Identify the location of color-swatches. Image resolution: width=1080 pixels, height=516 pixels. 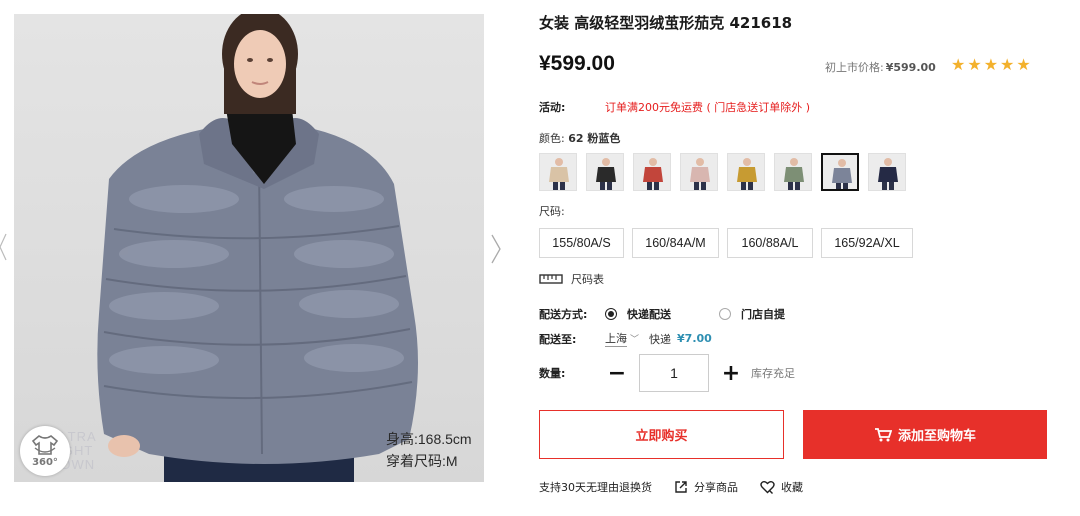
(727, 172).